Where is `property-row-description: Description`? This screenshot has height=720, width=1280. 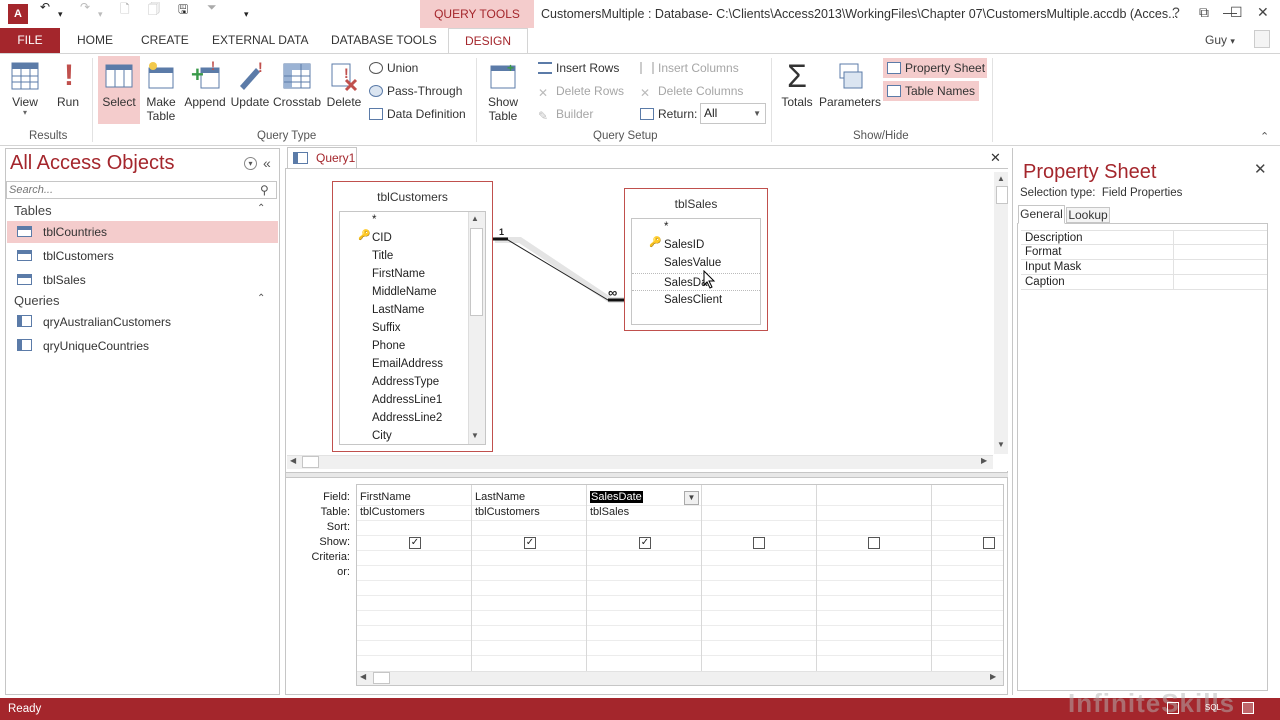 property-row-description: Description is located at coordinates (1144, 238).